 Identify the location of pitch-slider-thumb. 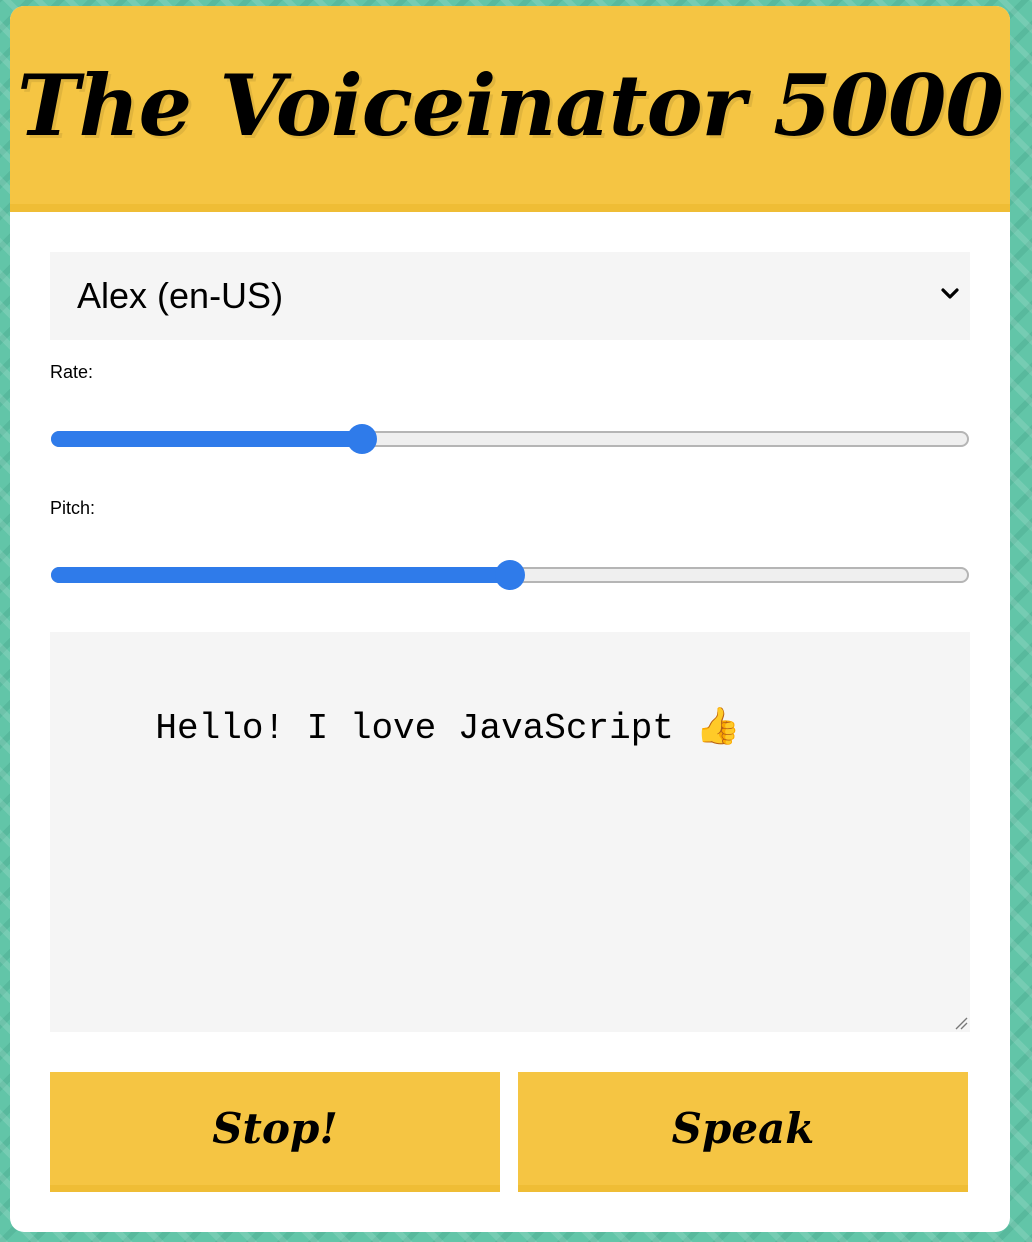
(510, 575).